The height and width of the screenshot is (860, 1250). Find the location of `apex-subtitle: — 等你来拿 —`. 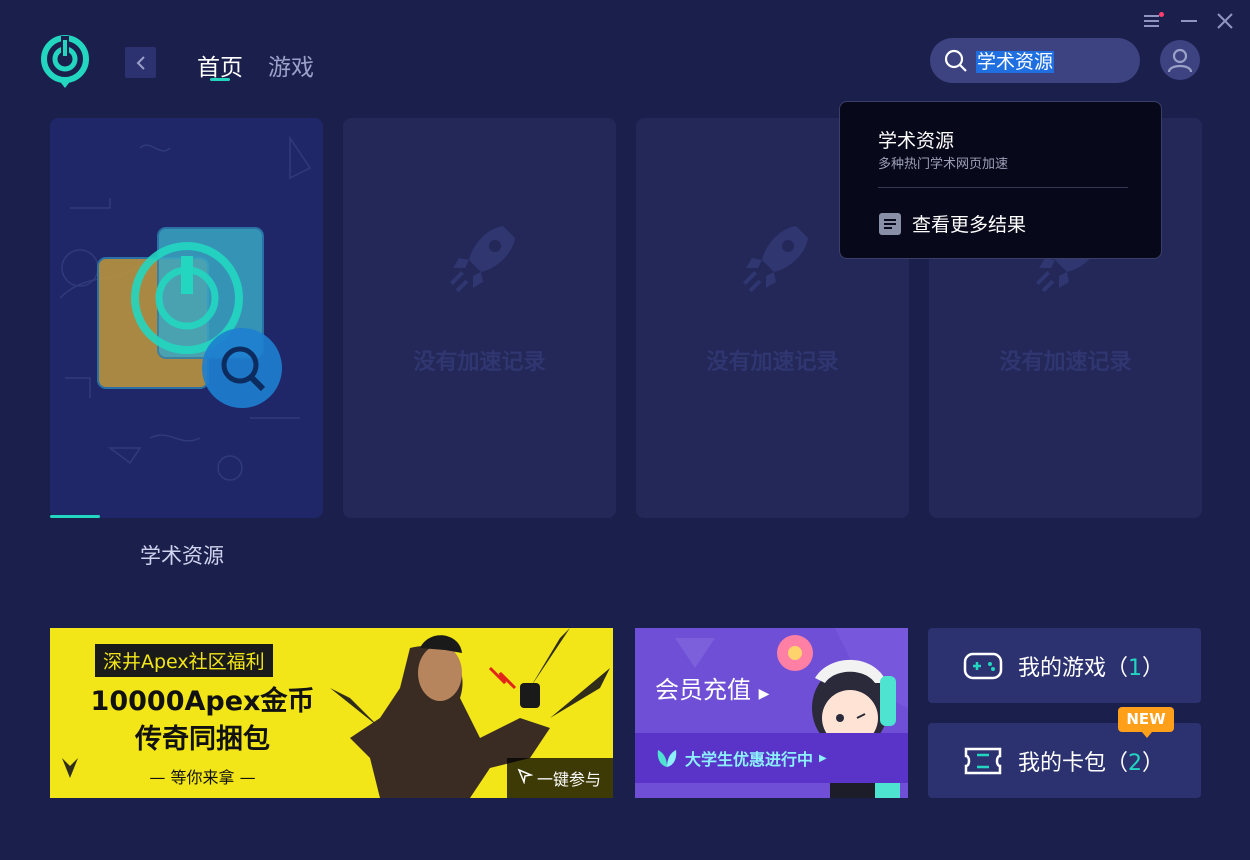

apex-subtitle: — 等你来拿 — is located at coordinates (202, 777).